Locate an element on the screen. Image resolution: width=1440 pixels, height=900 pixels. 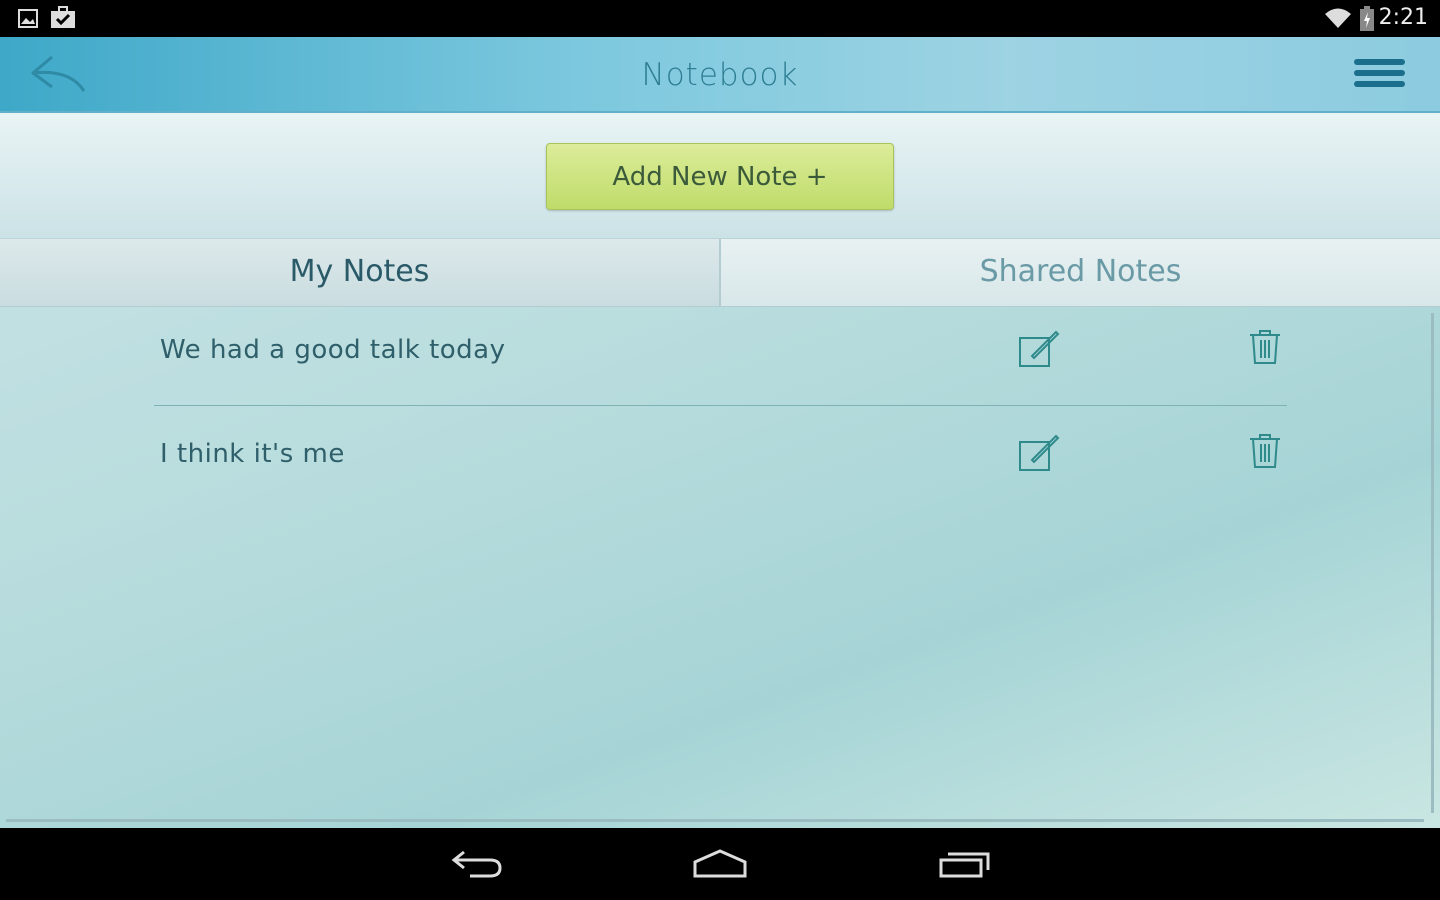
clock: 2:21 is located at coordinates (1403, 17).